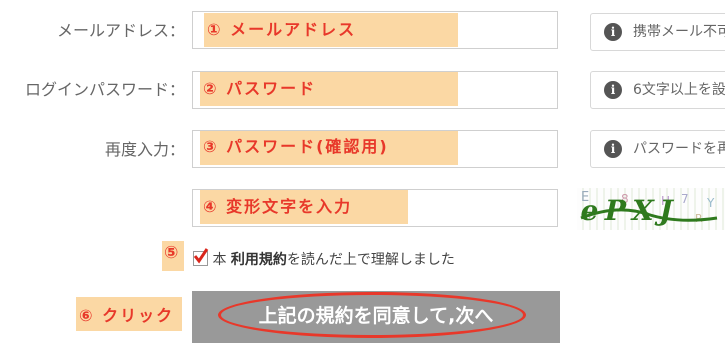 The width and height of the screenshot is (725, 350). I want to click on captcha-image: E 8 4 H 7 R U Y ePXJ, so click(651, 209).